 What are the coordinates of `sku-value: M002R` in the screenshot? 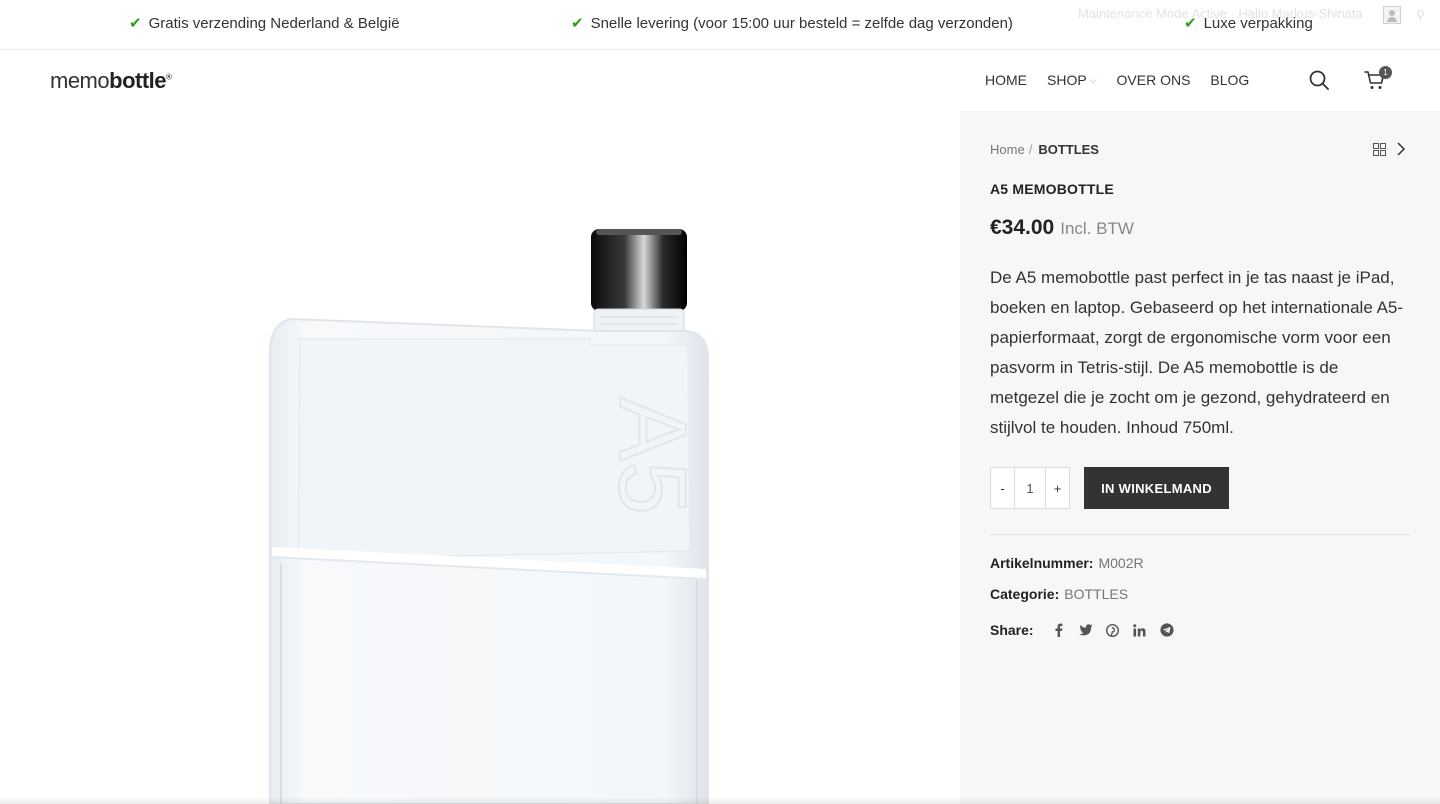 It's located at (1121, 563).